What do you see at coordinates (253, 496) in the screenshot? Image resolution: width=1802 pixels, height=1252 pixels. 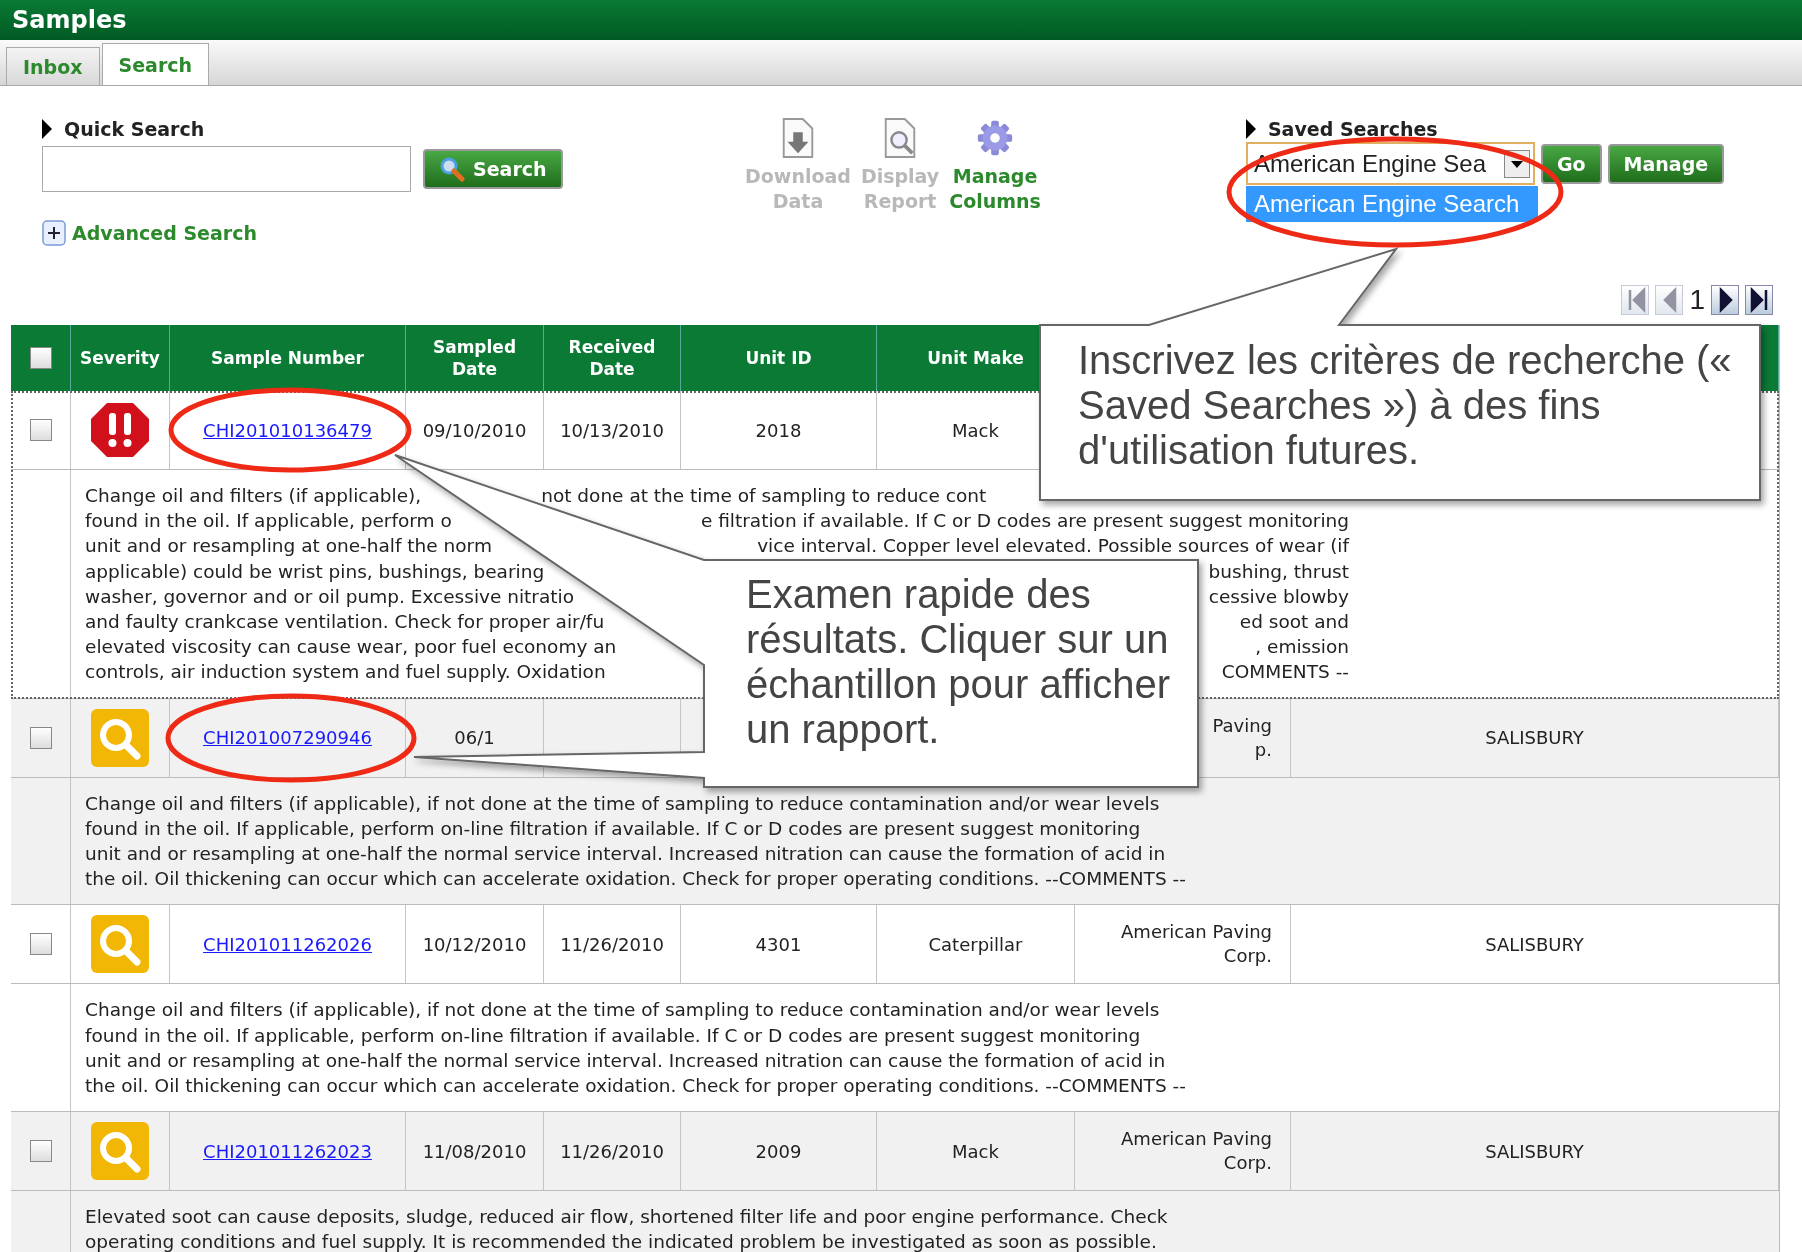 I see `comment-text: Change oil and filters (if applicable),` at bounding box center [253, 496].